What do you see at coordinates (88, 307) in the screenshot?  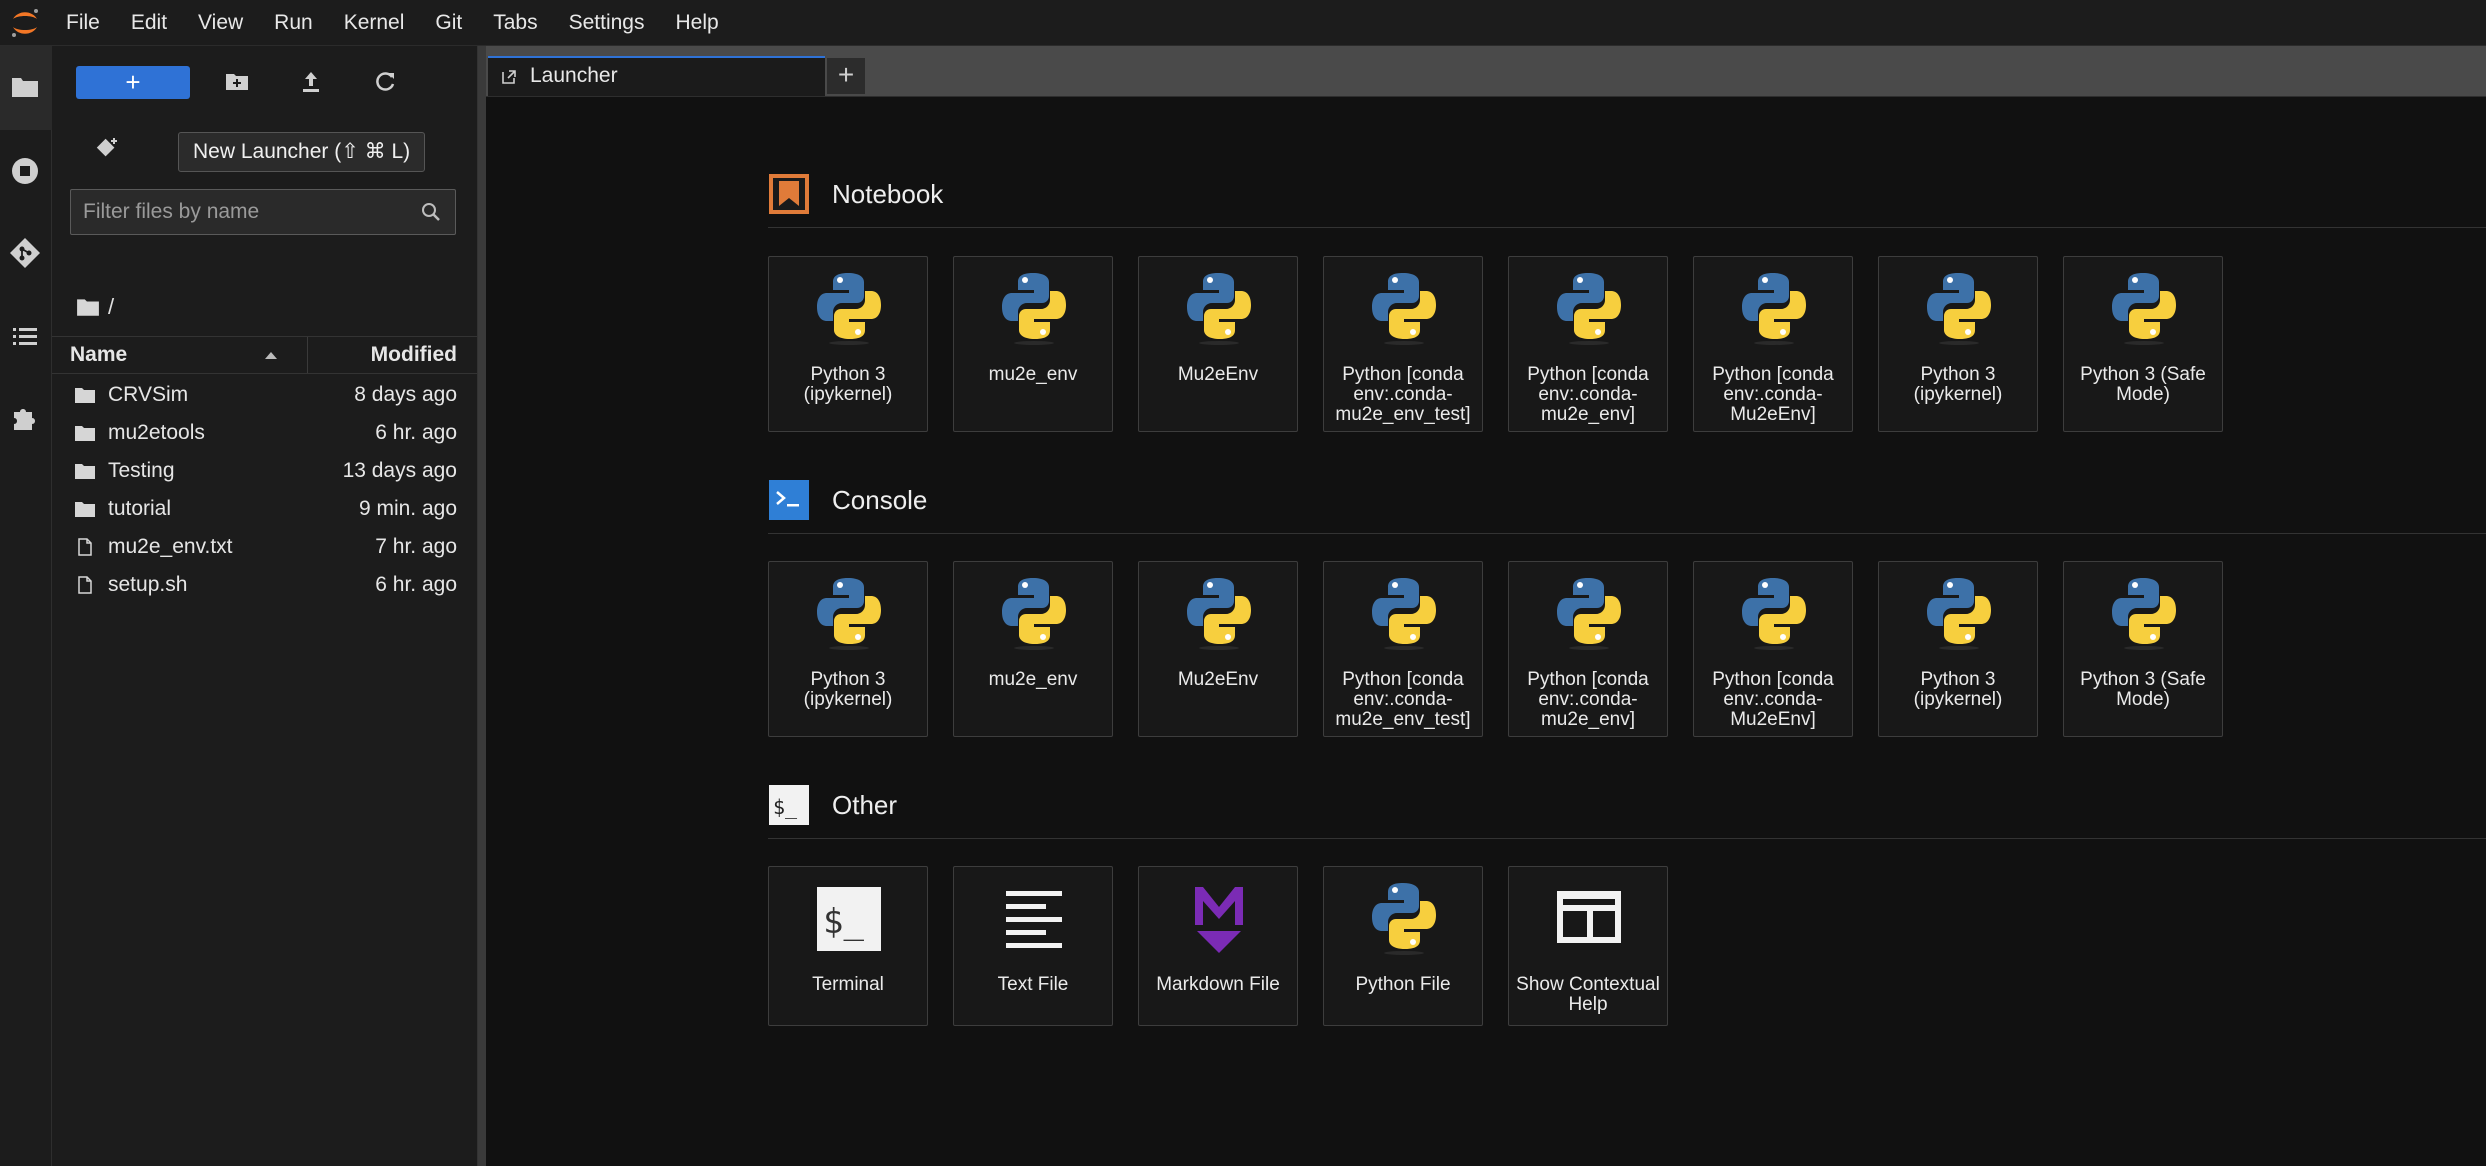 I see `breadcrumb-folder-icon` at bounding box center [88, 307].